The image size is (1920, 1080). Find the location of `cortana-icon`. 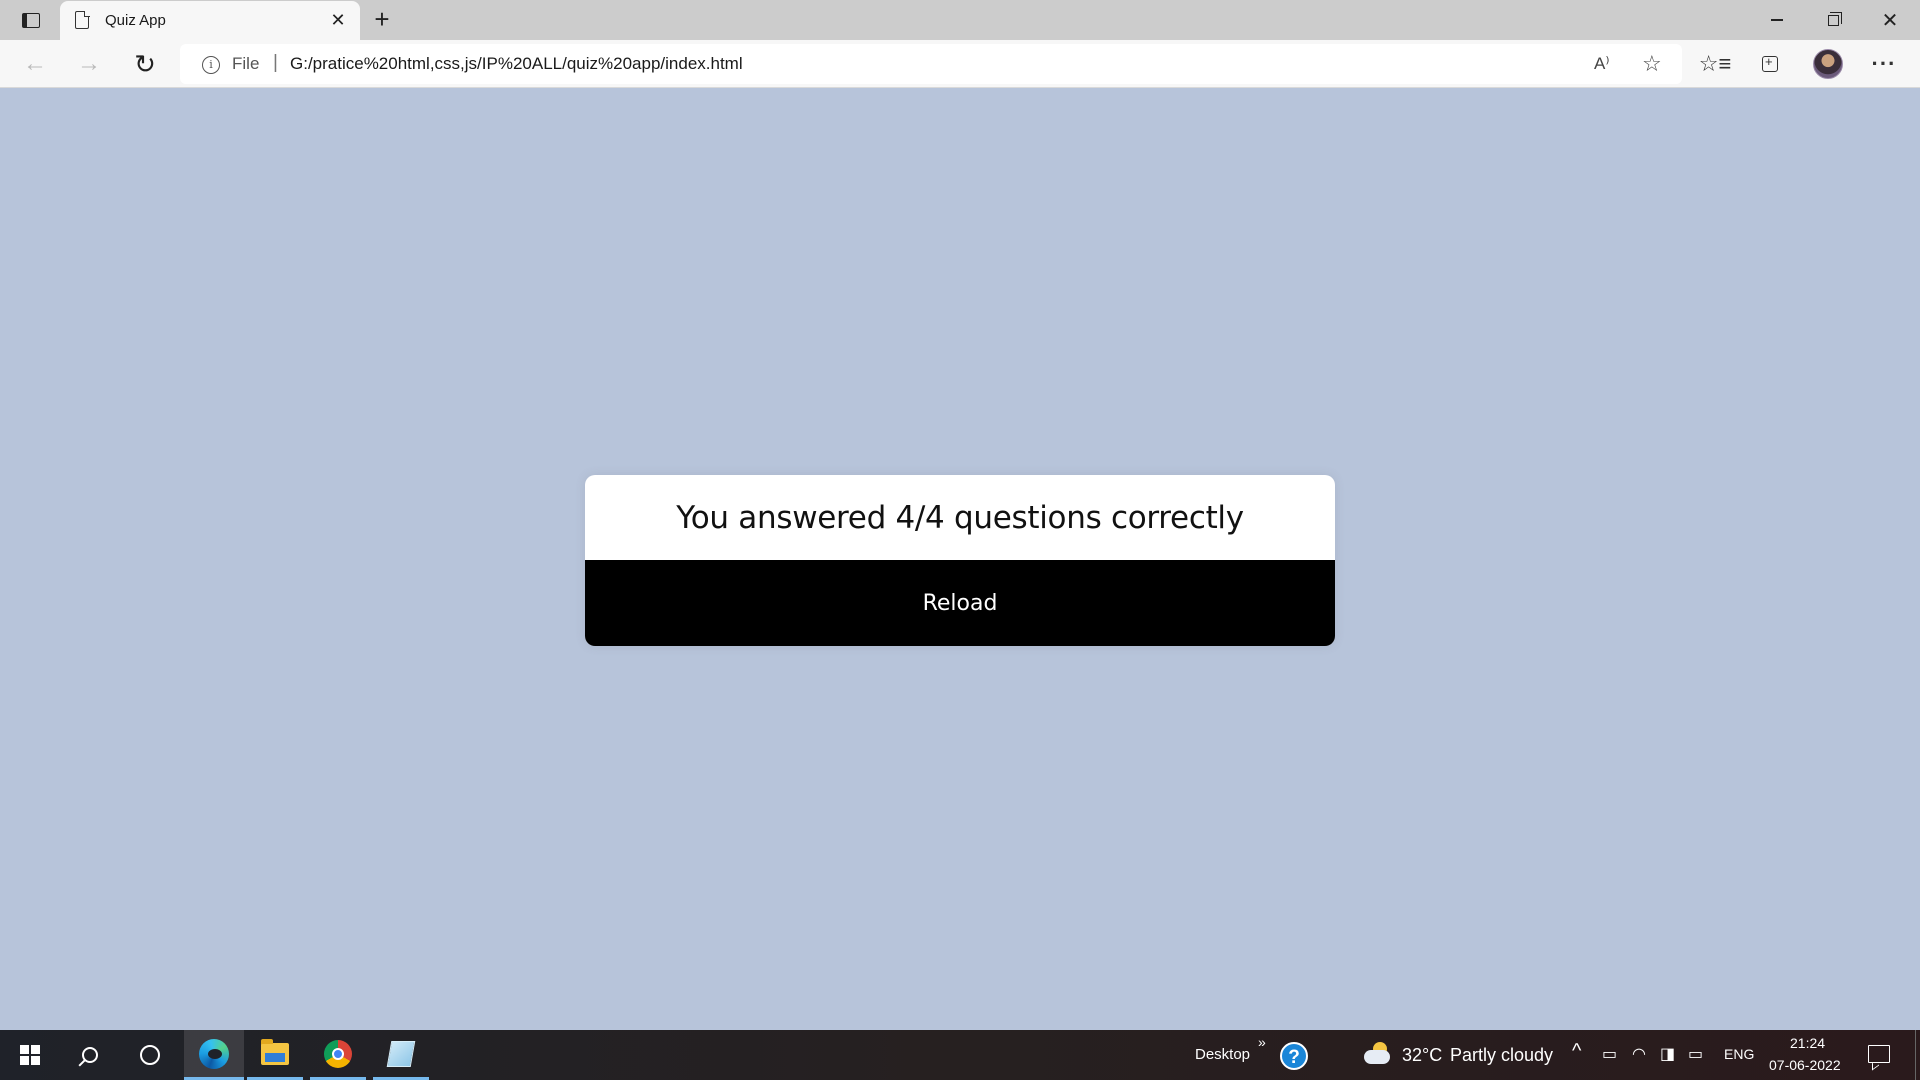

cortana-icon is located at coordinates (150, 1055).